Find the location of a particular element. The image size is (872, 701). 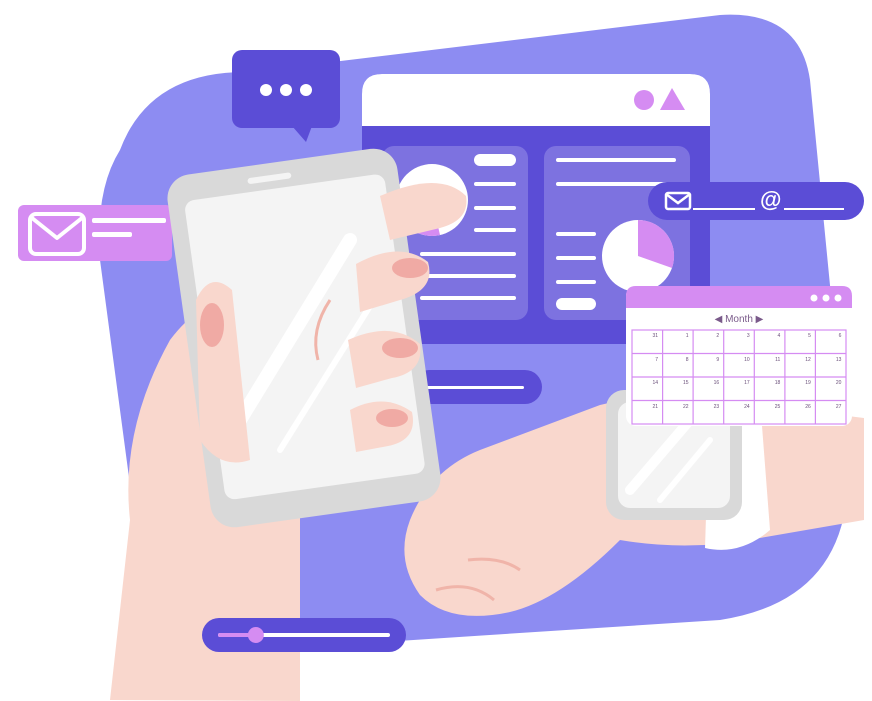

calendar-day-cell: 7 is located at coordinates (643, 360).